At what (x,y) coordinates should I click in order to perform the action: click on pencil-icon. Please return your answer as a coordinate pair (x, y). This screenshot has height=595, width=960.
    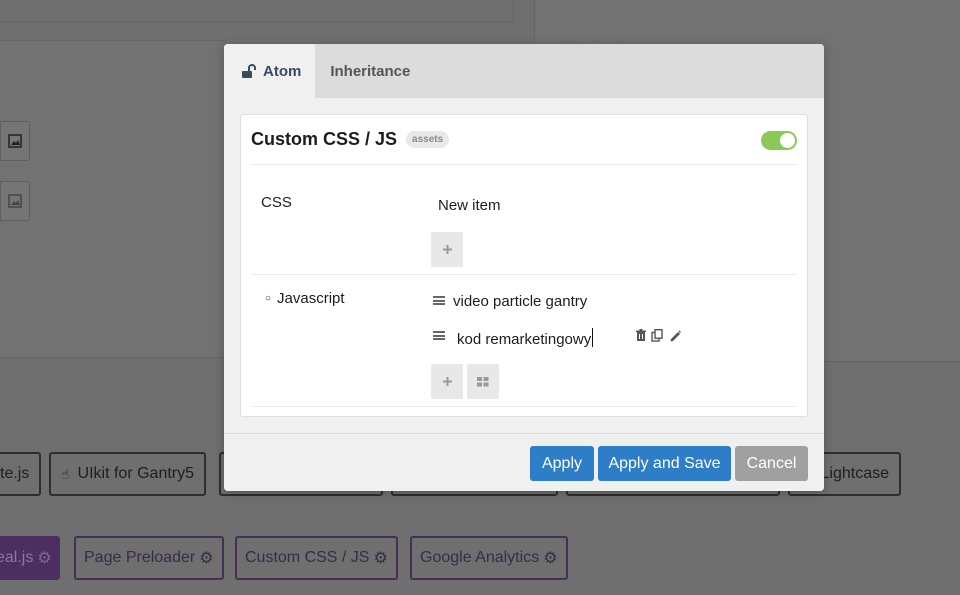
    Looking at the image, I should click on (675, 335).